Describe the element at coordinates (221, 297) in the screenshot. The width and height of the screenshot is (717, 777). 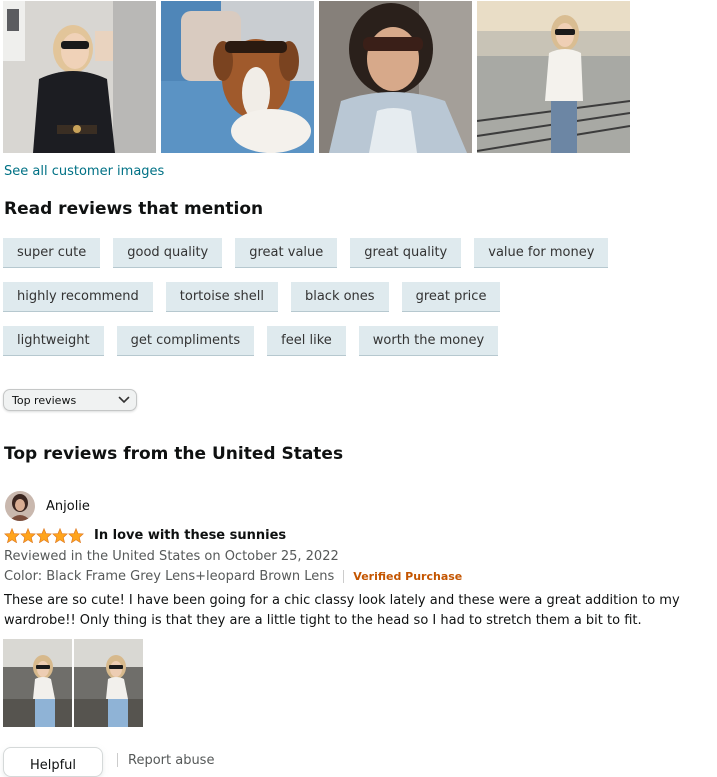
I see `mention-chip: tortoise shell` at that location.